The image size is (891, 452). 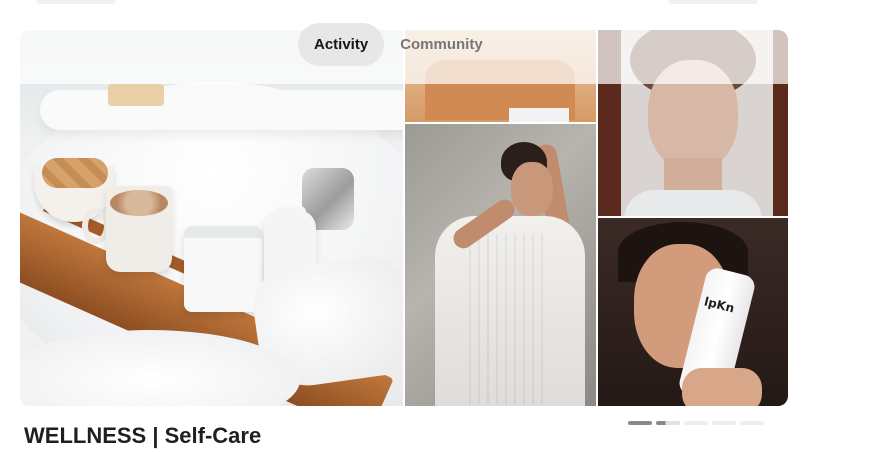 I want to click on sponge-shape, so click(x=136, y=95).